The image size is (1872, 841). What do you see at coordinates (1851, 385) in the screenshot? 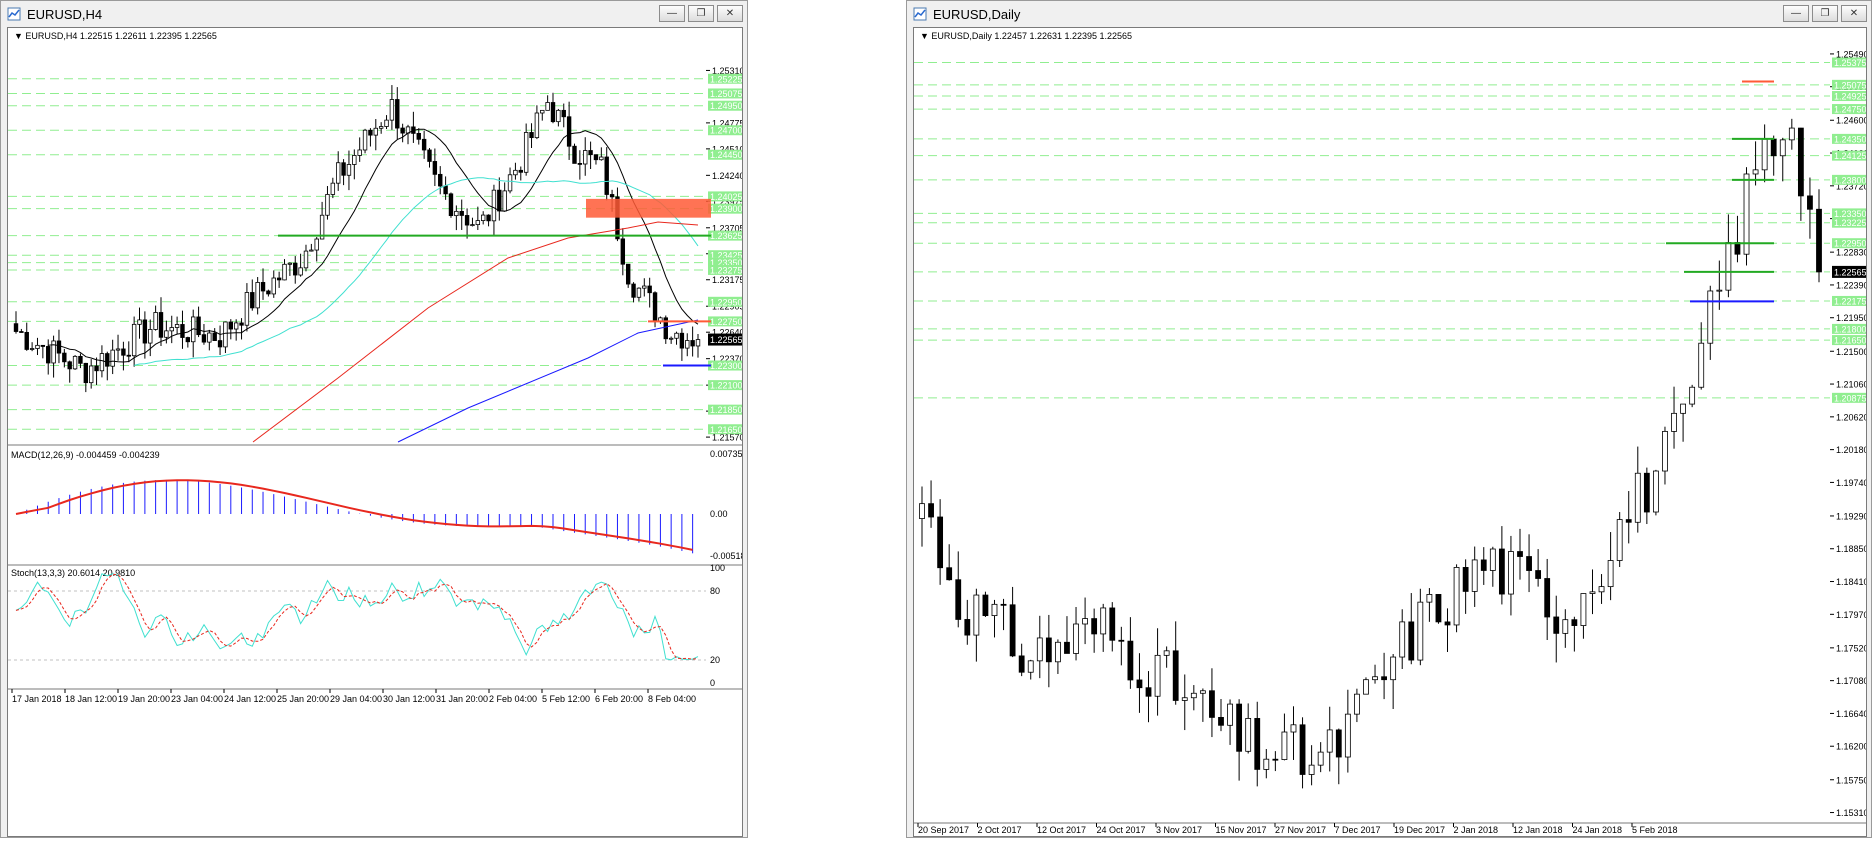
I see `price-scale-label: 1.21060` at bounding box center [1851, 385].